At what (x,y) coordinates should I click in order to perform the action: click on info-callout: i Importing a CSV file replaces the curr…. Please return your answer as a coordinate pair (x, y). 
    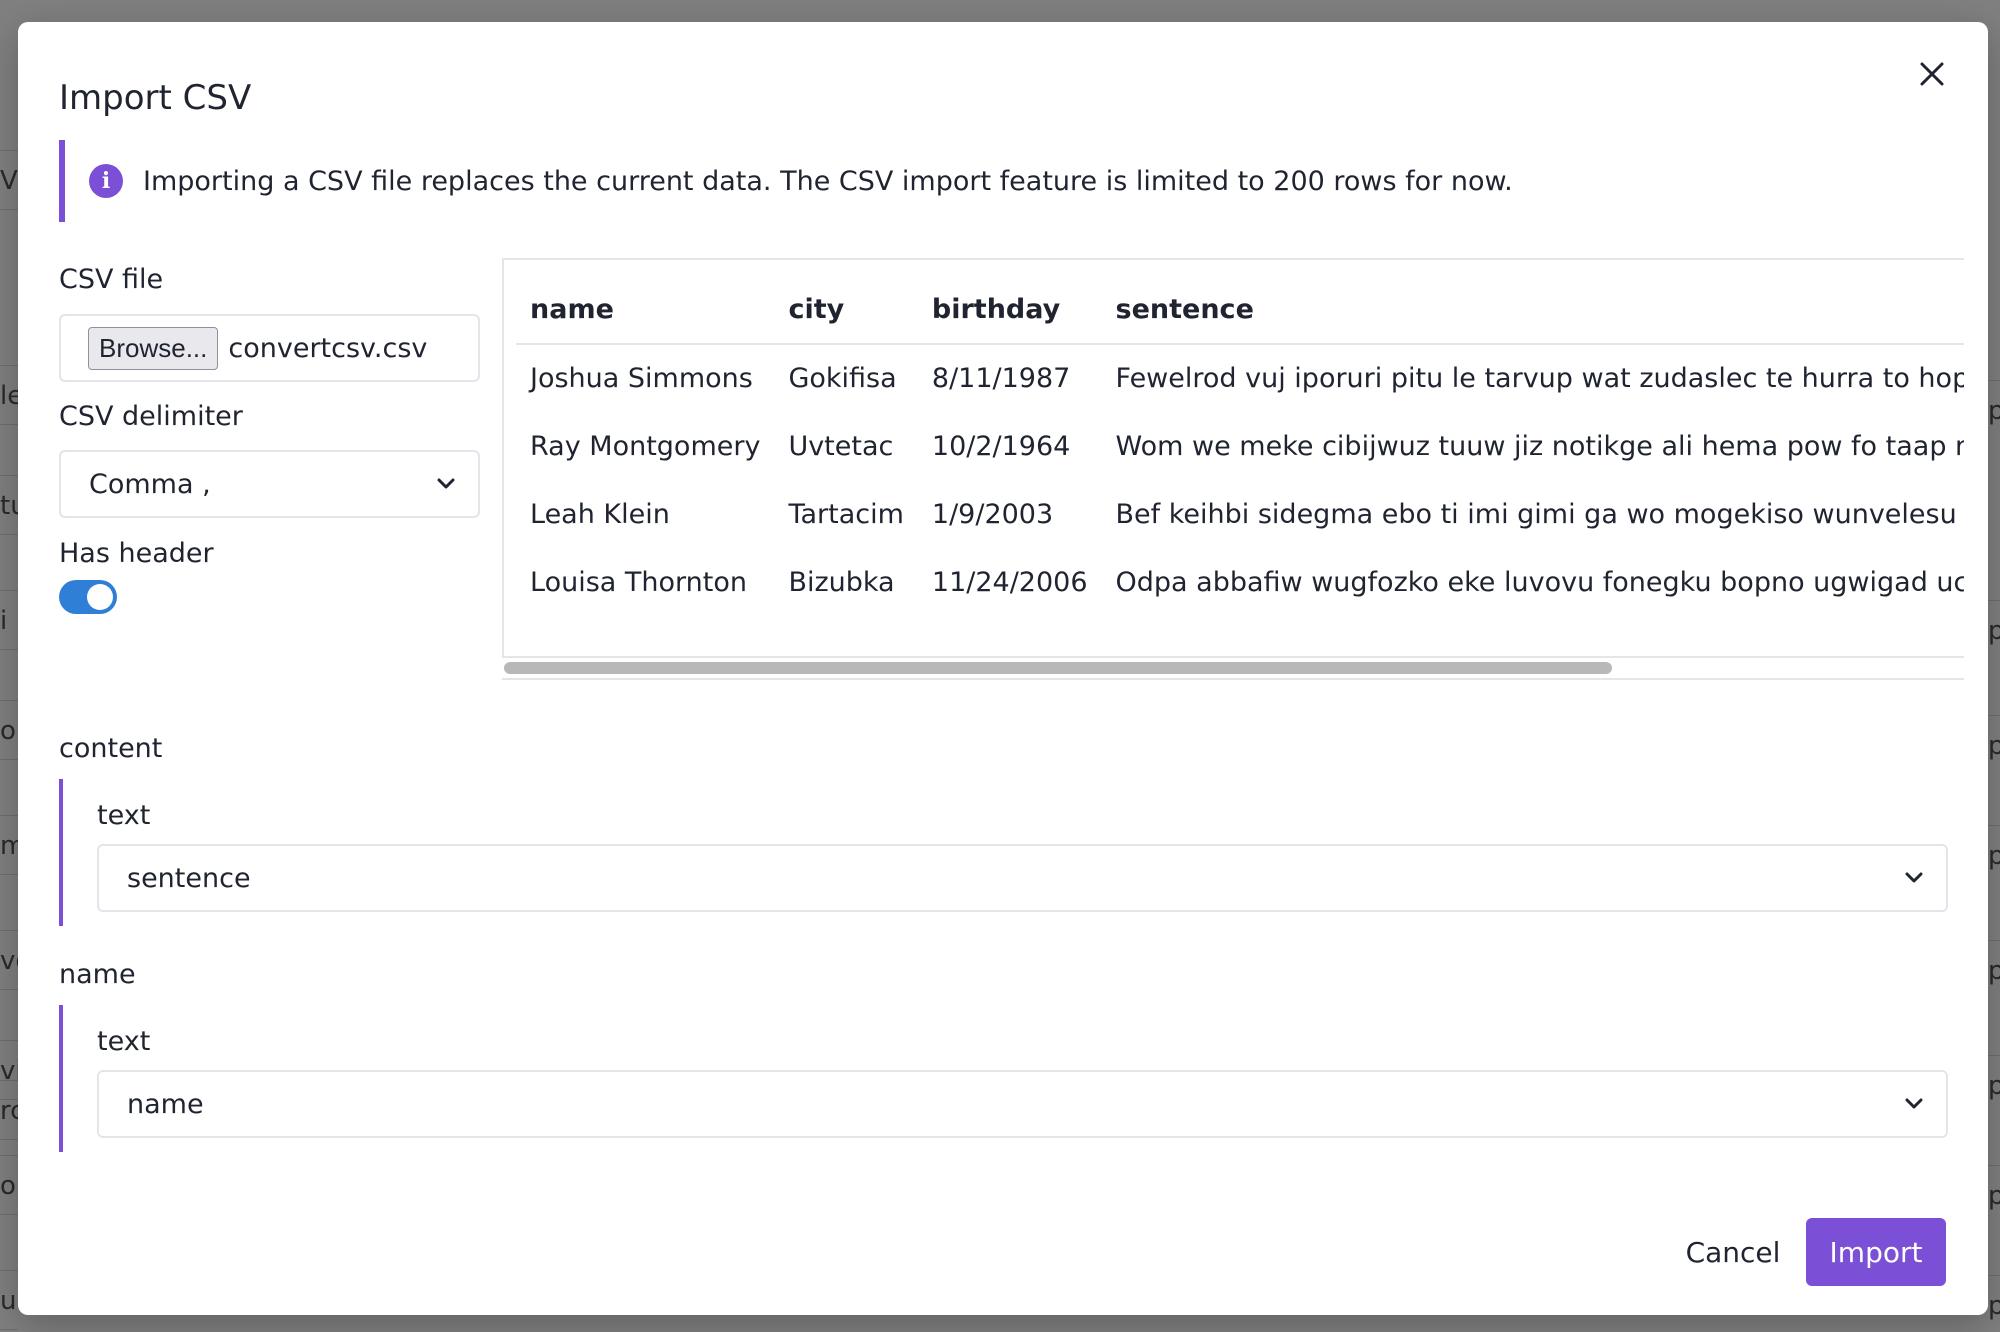
    Looking at the image, I should click on (1011, 181).